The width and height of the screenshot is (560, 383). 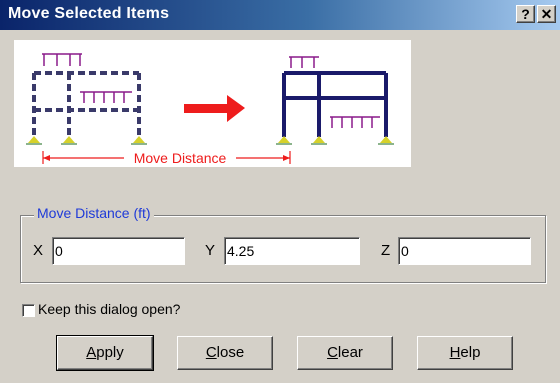 What do you see at coordinates (210, 250) in the screenshot?
I see `y-label: Y` at bounding box center [210, 250].